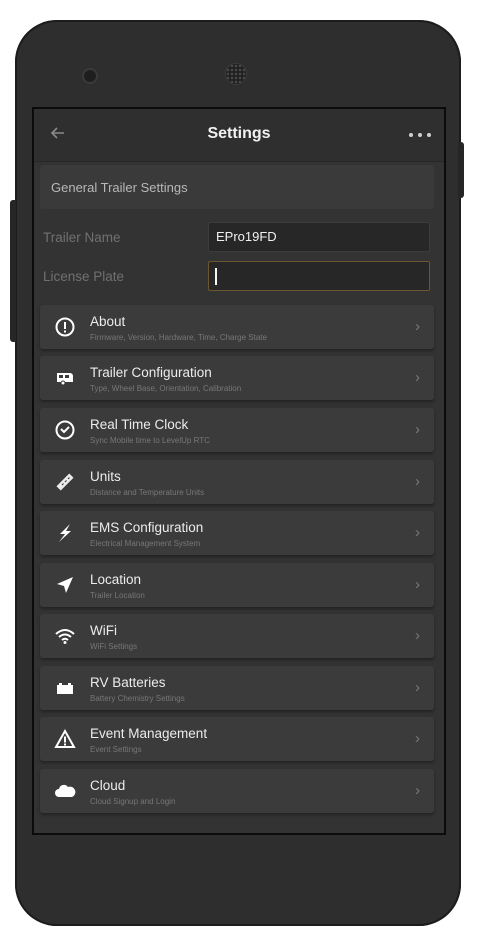 The image size is (478, 940). I want to click on lightning-icon, so click(65, 533).